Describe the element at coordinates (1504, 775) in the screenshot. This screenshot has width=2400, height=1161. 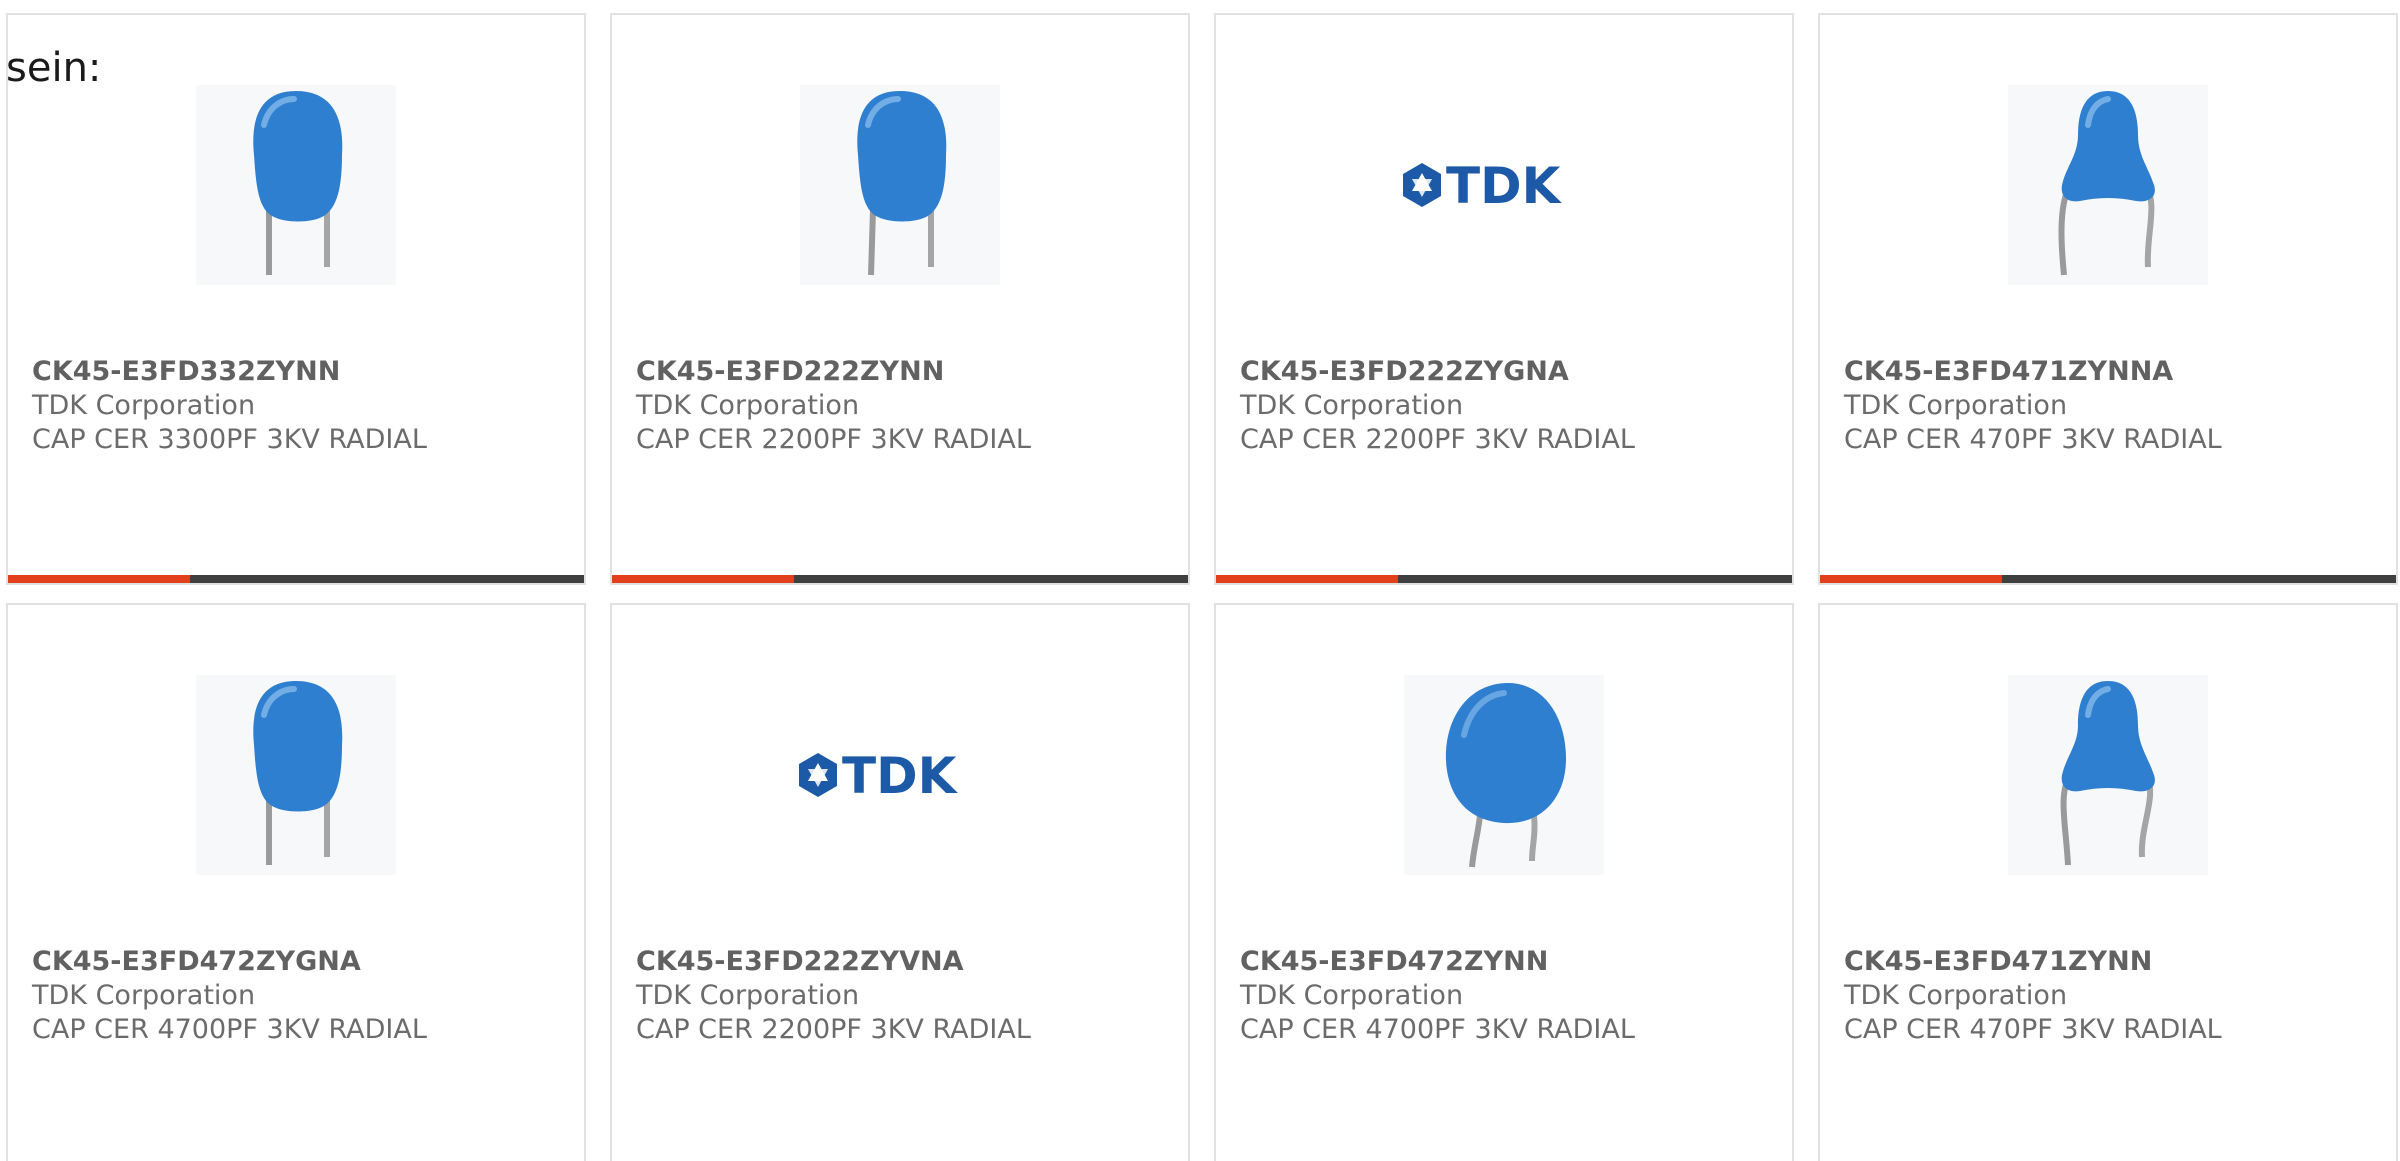
I see `capacitor-round-image` at that location.